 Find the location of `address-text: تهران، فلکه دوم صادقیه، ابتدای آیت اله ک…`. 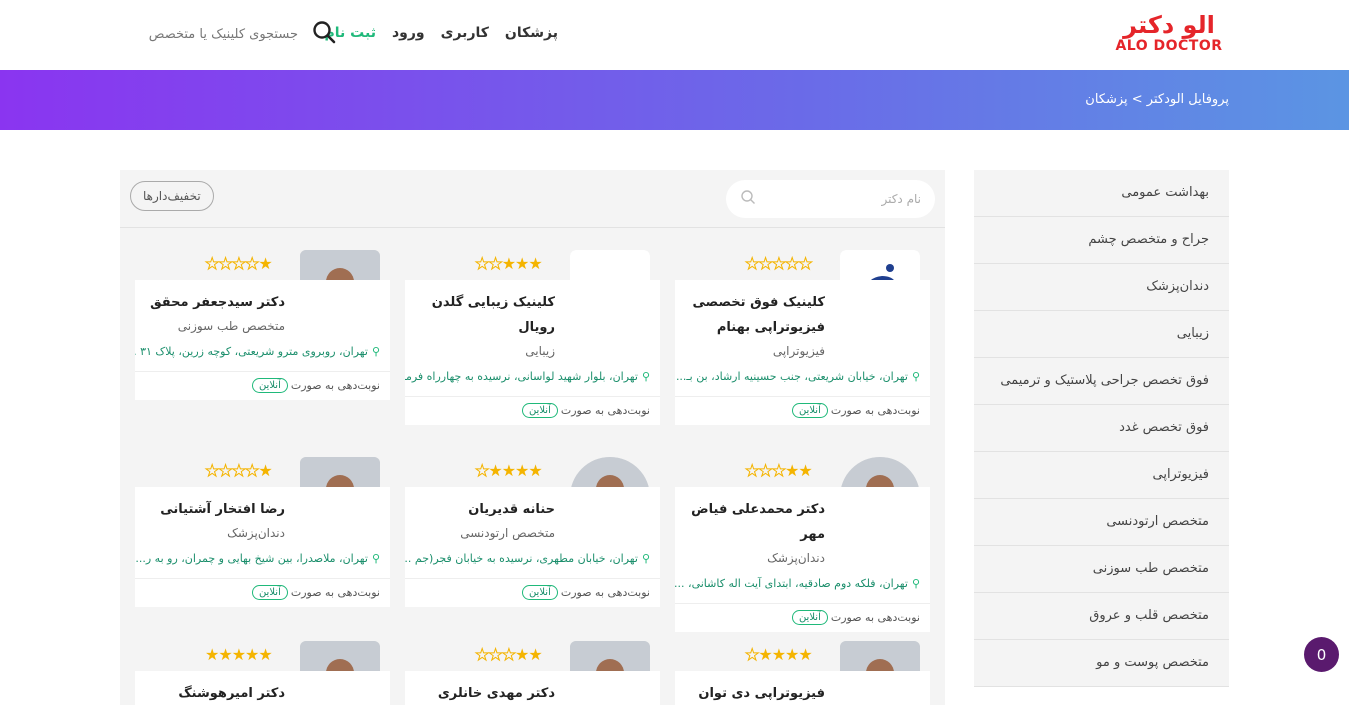

address-text: تهران، فلکه دوم صادقیه، ابتدای آیت اله ک… is located at coordinates (791, 583).